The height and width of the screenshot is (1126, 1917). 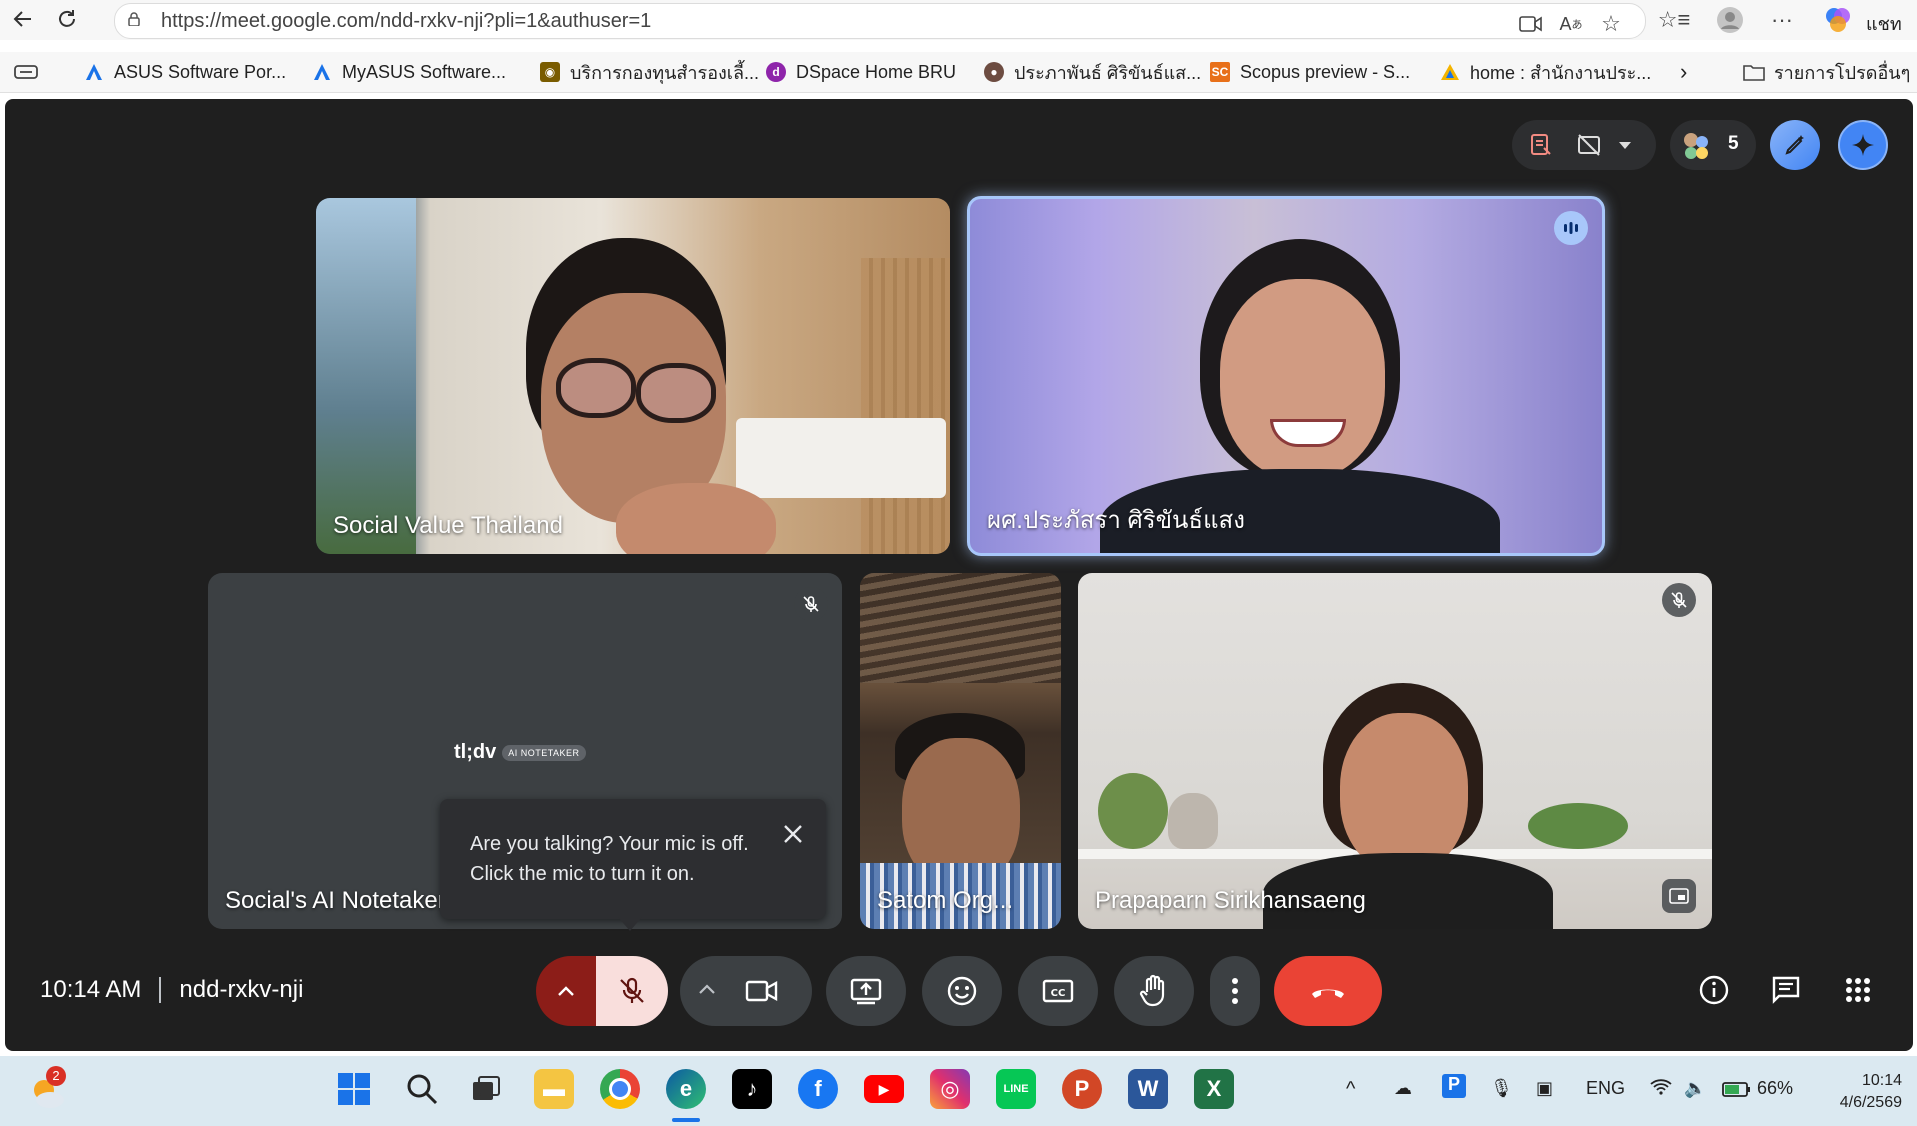 I want to click on participant-tile-prapaparn: Prapaparn Sirikhansaeng, so click(x=1395, y=751).